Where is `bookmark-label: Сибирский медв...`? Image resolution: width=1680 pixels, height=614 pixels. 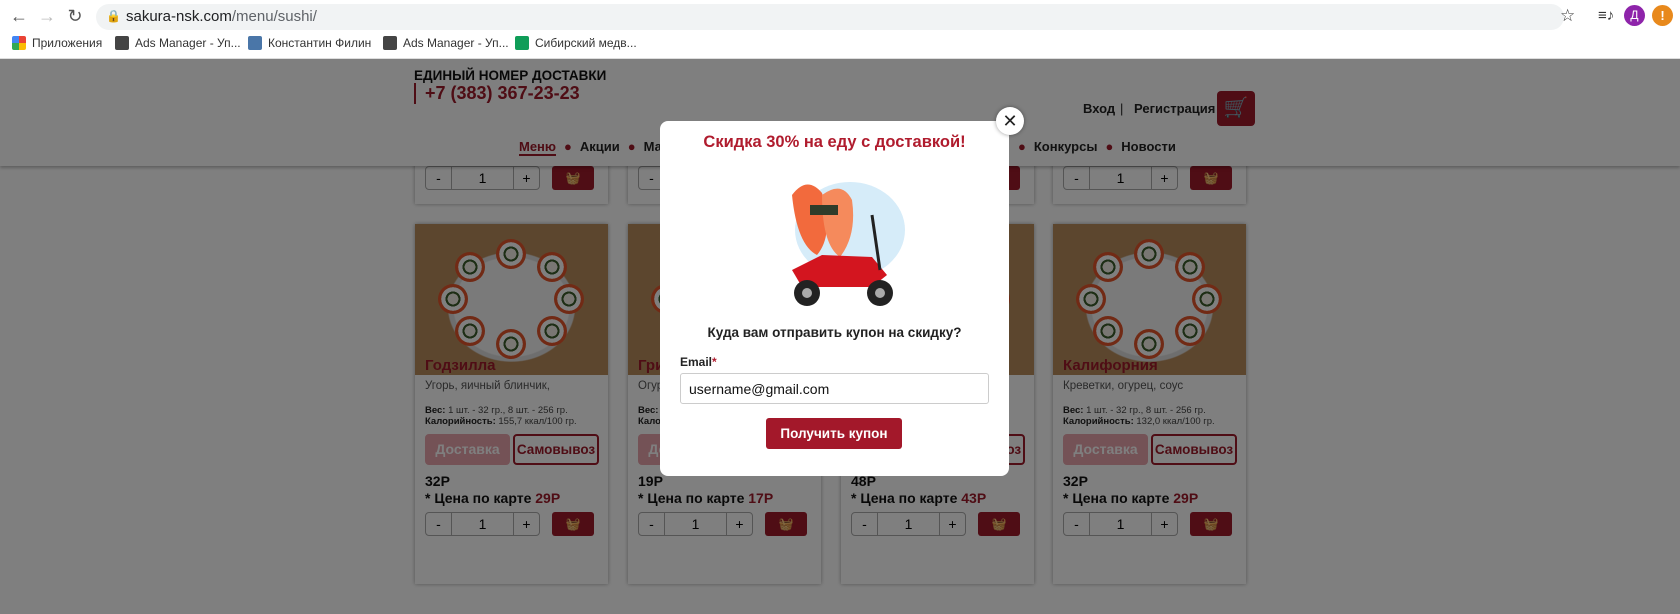
bookmark-label: Сибирский медв... is located at coordinates (586, 43).